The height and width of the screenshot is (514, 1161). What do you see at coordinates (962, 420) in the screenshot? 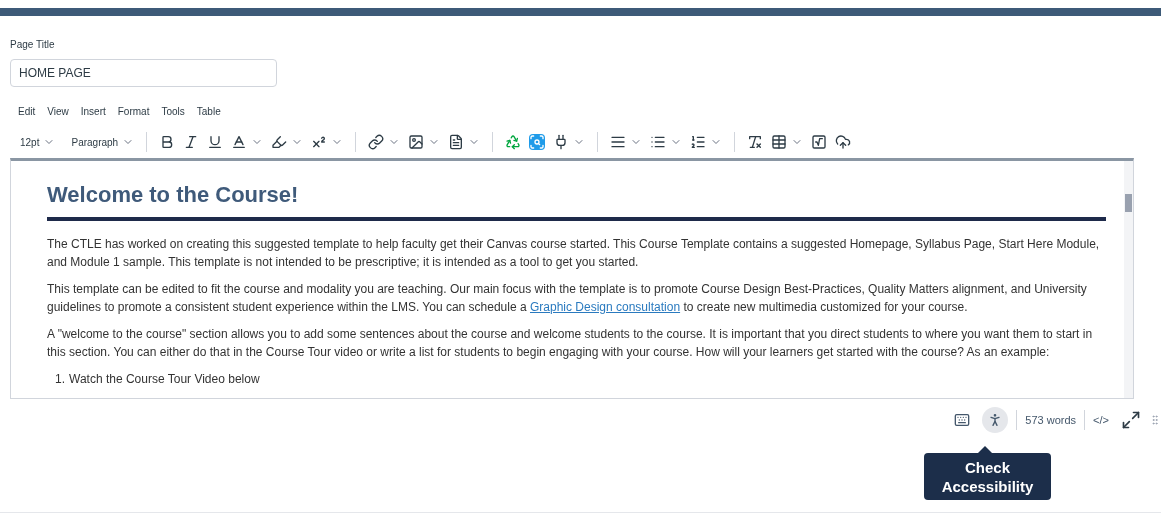
I see `keyboard-icon` at bounding box center [962, 420].